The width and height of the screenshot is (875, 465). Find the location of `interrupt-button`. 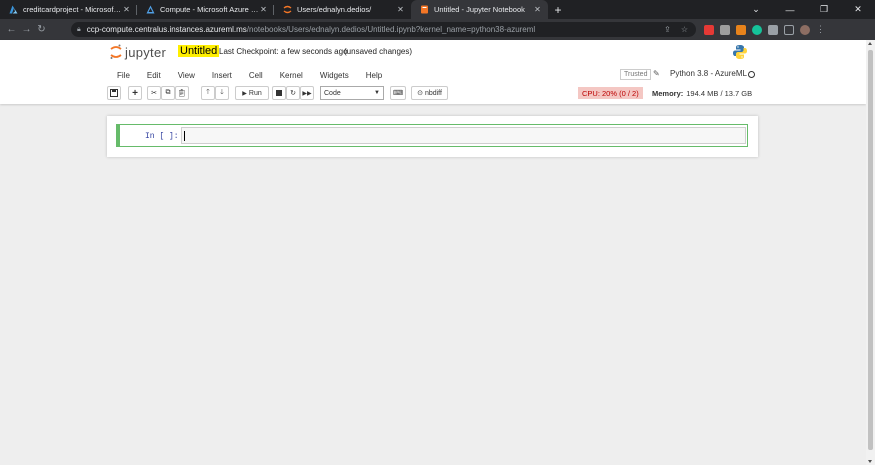

interrupt-button is located at coordinates (279, 93).